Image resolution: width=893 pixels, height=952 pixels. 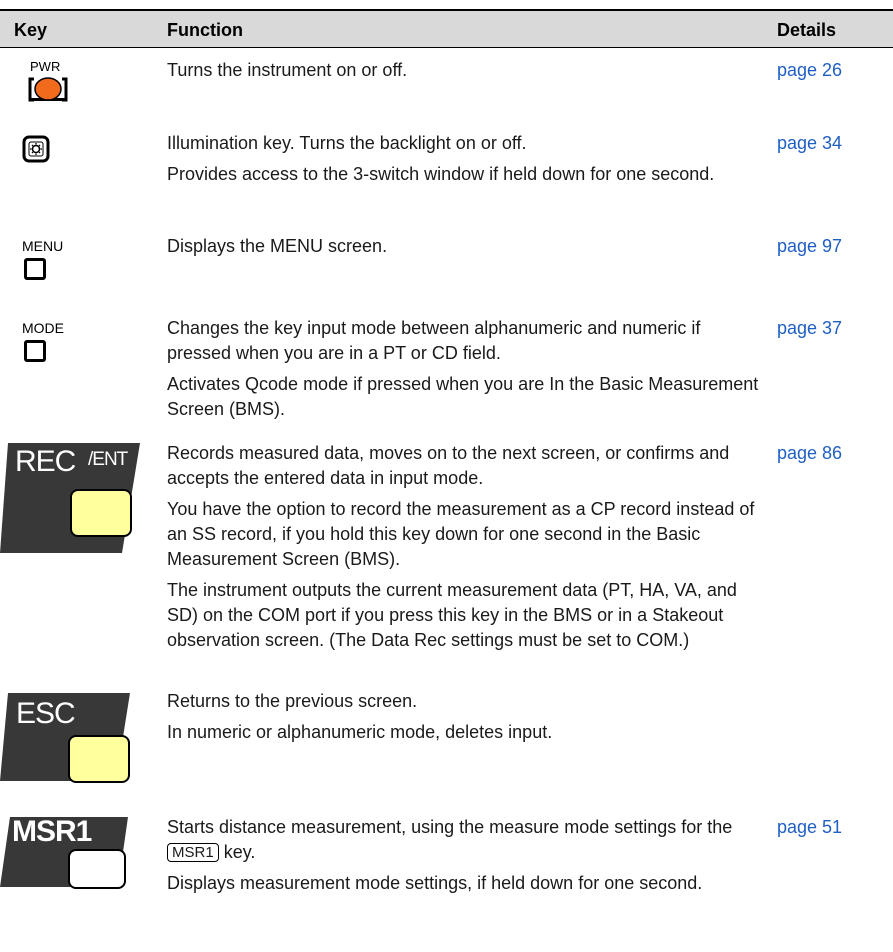 I want to click on details-link: page 26, so click(x=809, y=70).